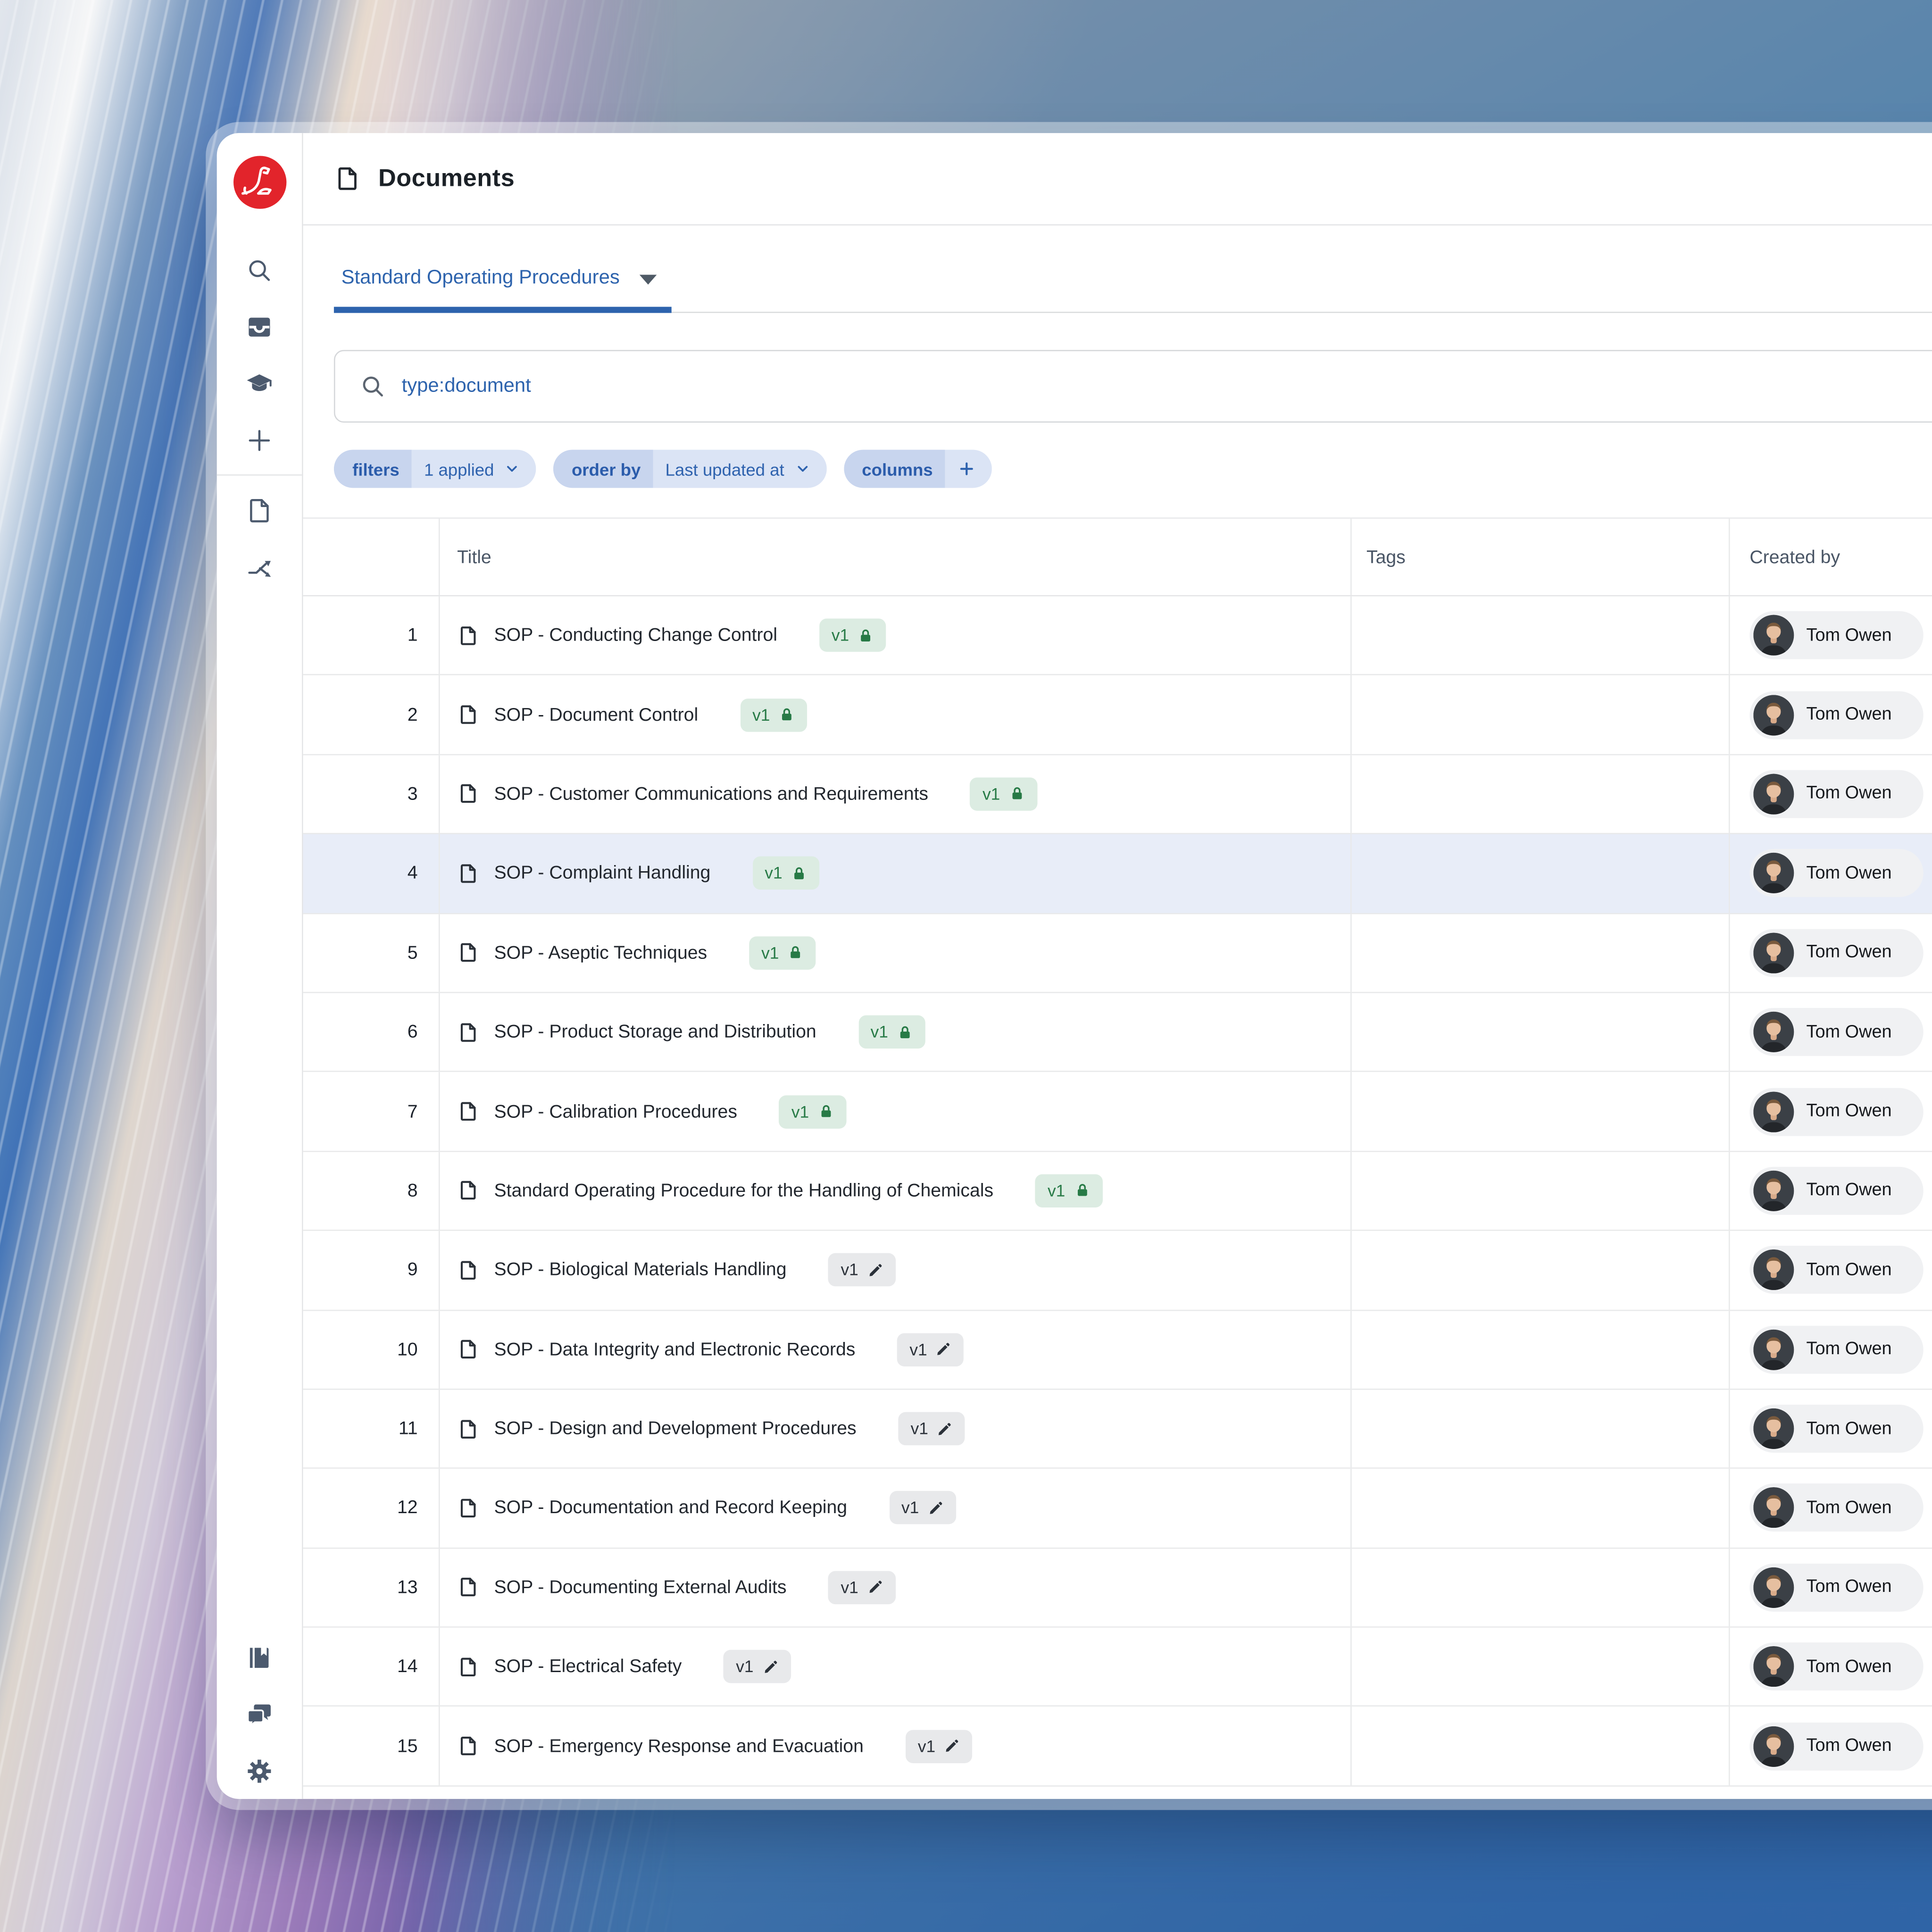 The image size is (1932, 1932). Describe the element at coordinates (1167, 386) in the screenshot. I see `search-input` at that location.